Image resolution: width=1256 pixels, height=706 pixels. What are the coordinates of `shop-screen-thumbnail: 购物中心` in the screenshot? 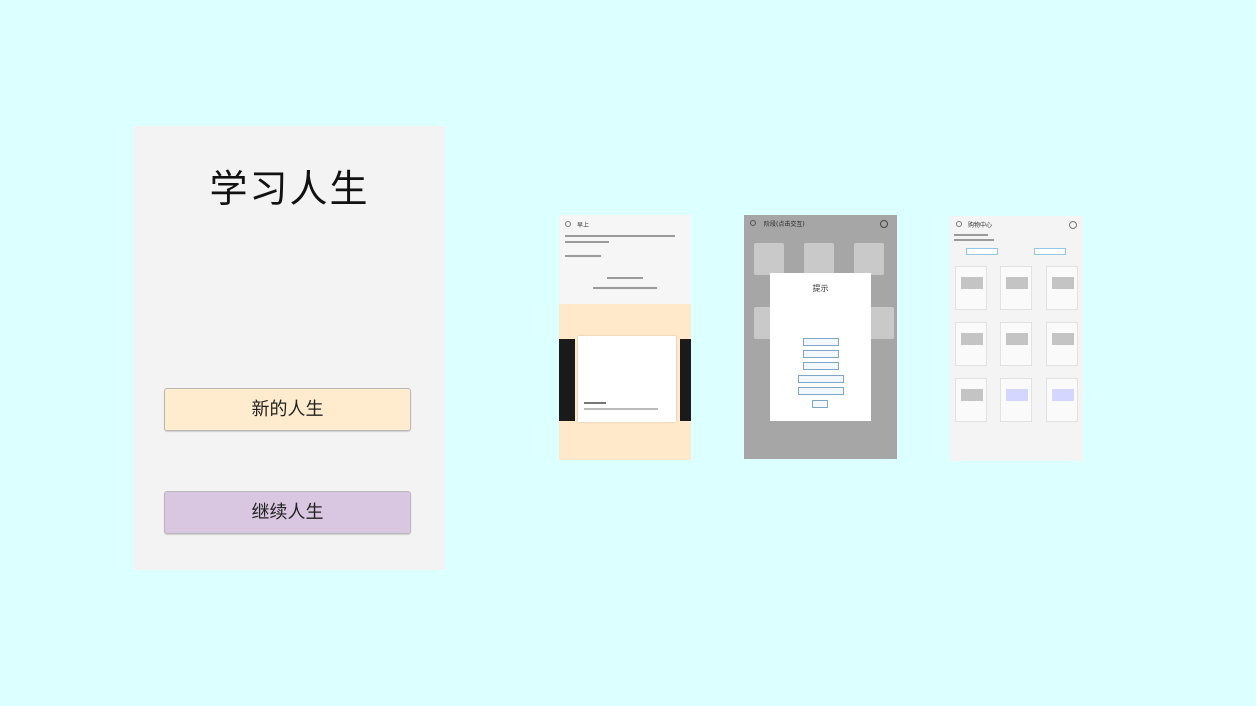 It's located at (1016, 338).